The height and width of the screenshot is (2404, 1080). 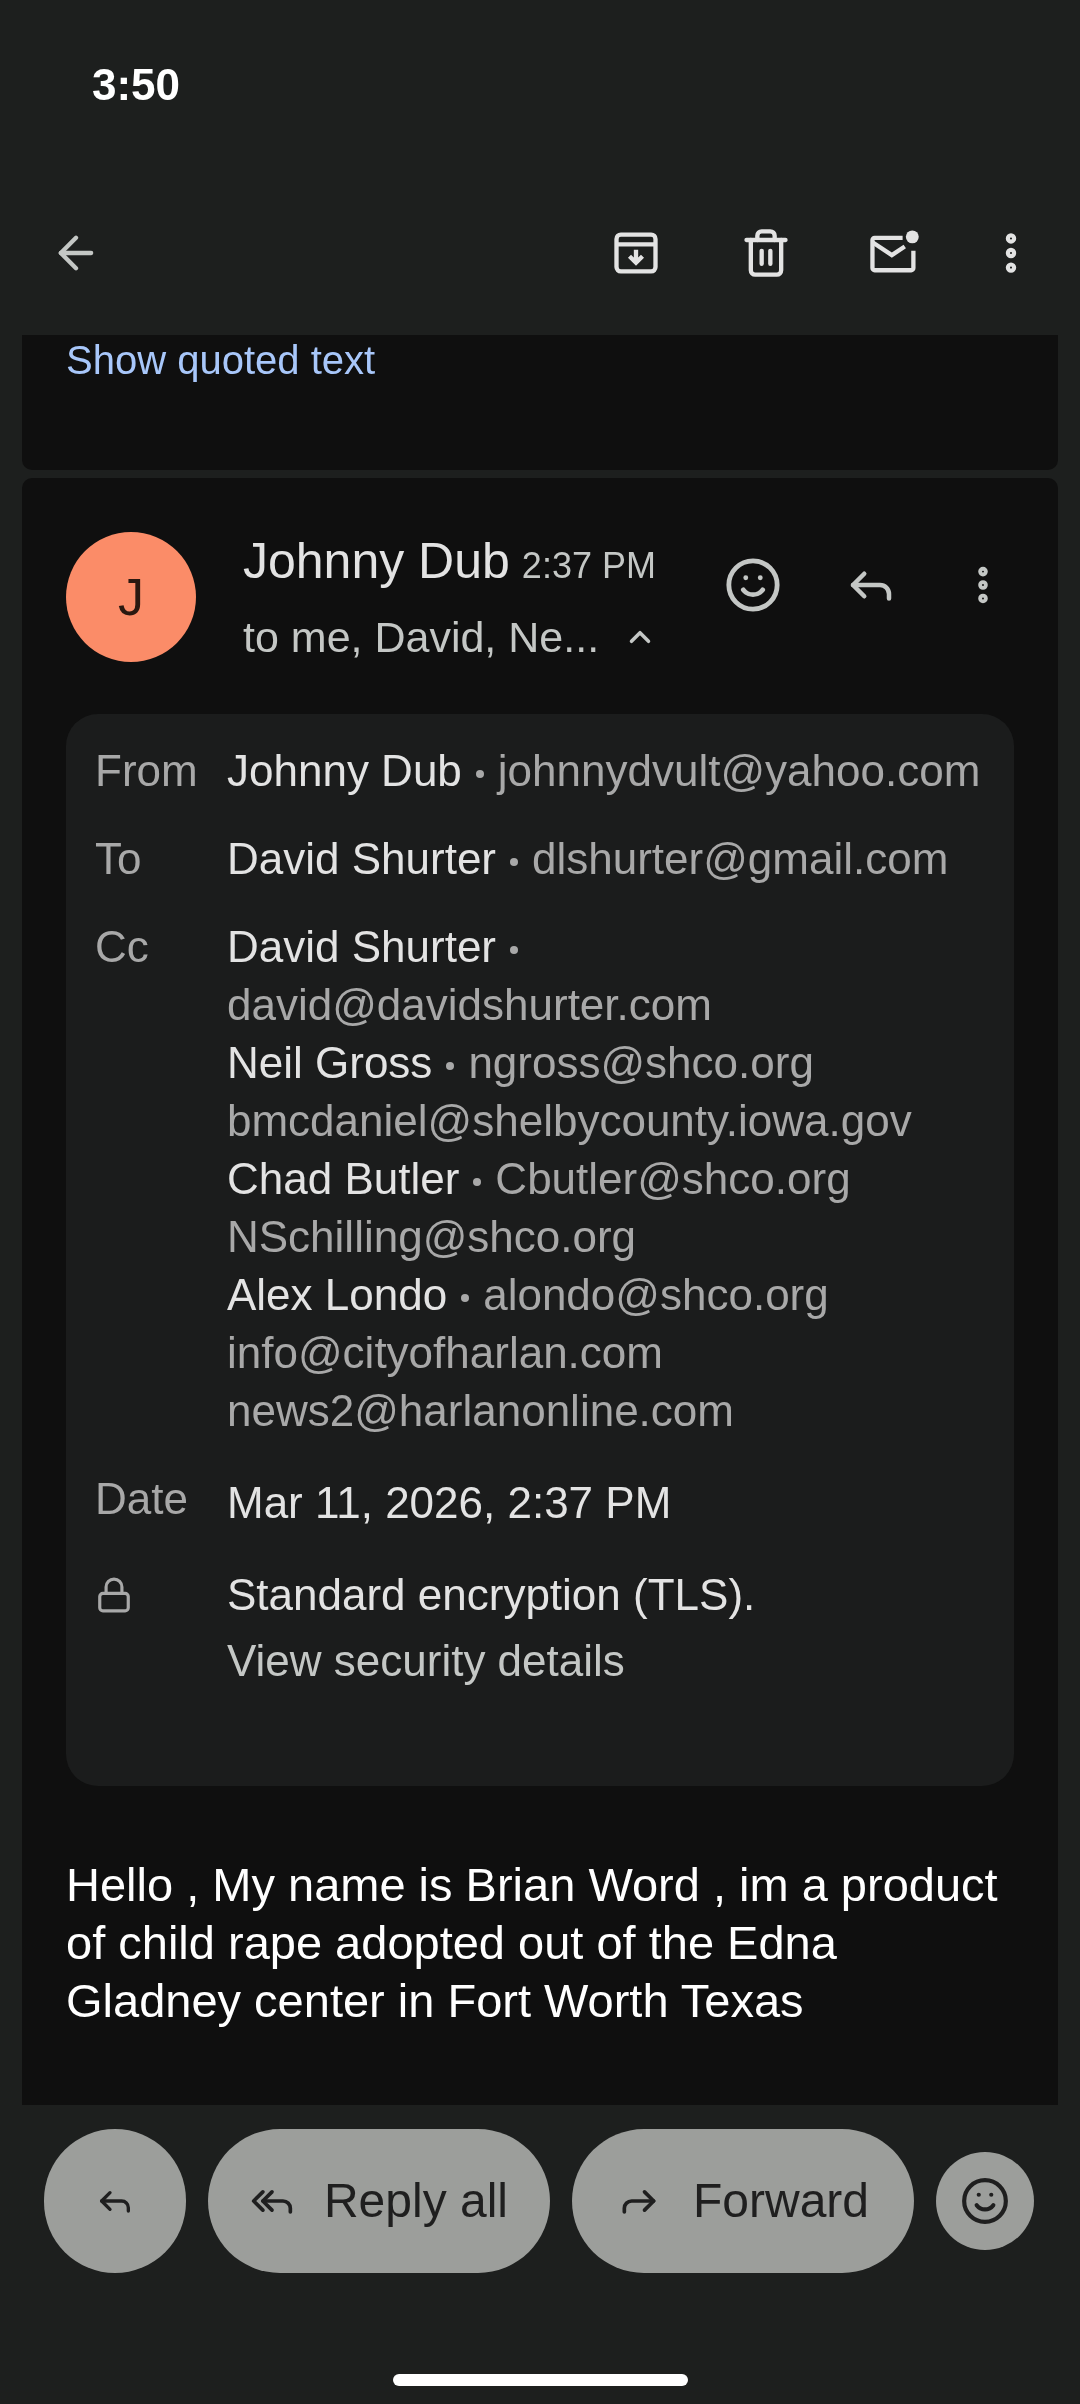 What do you see at coordinates (330, 1062) in the screenshot?
I see `contact-name: Neil Gross` at bounding box center [330, 1062].